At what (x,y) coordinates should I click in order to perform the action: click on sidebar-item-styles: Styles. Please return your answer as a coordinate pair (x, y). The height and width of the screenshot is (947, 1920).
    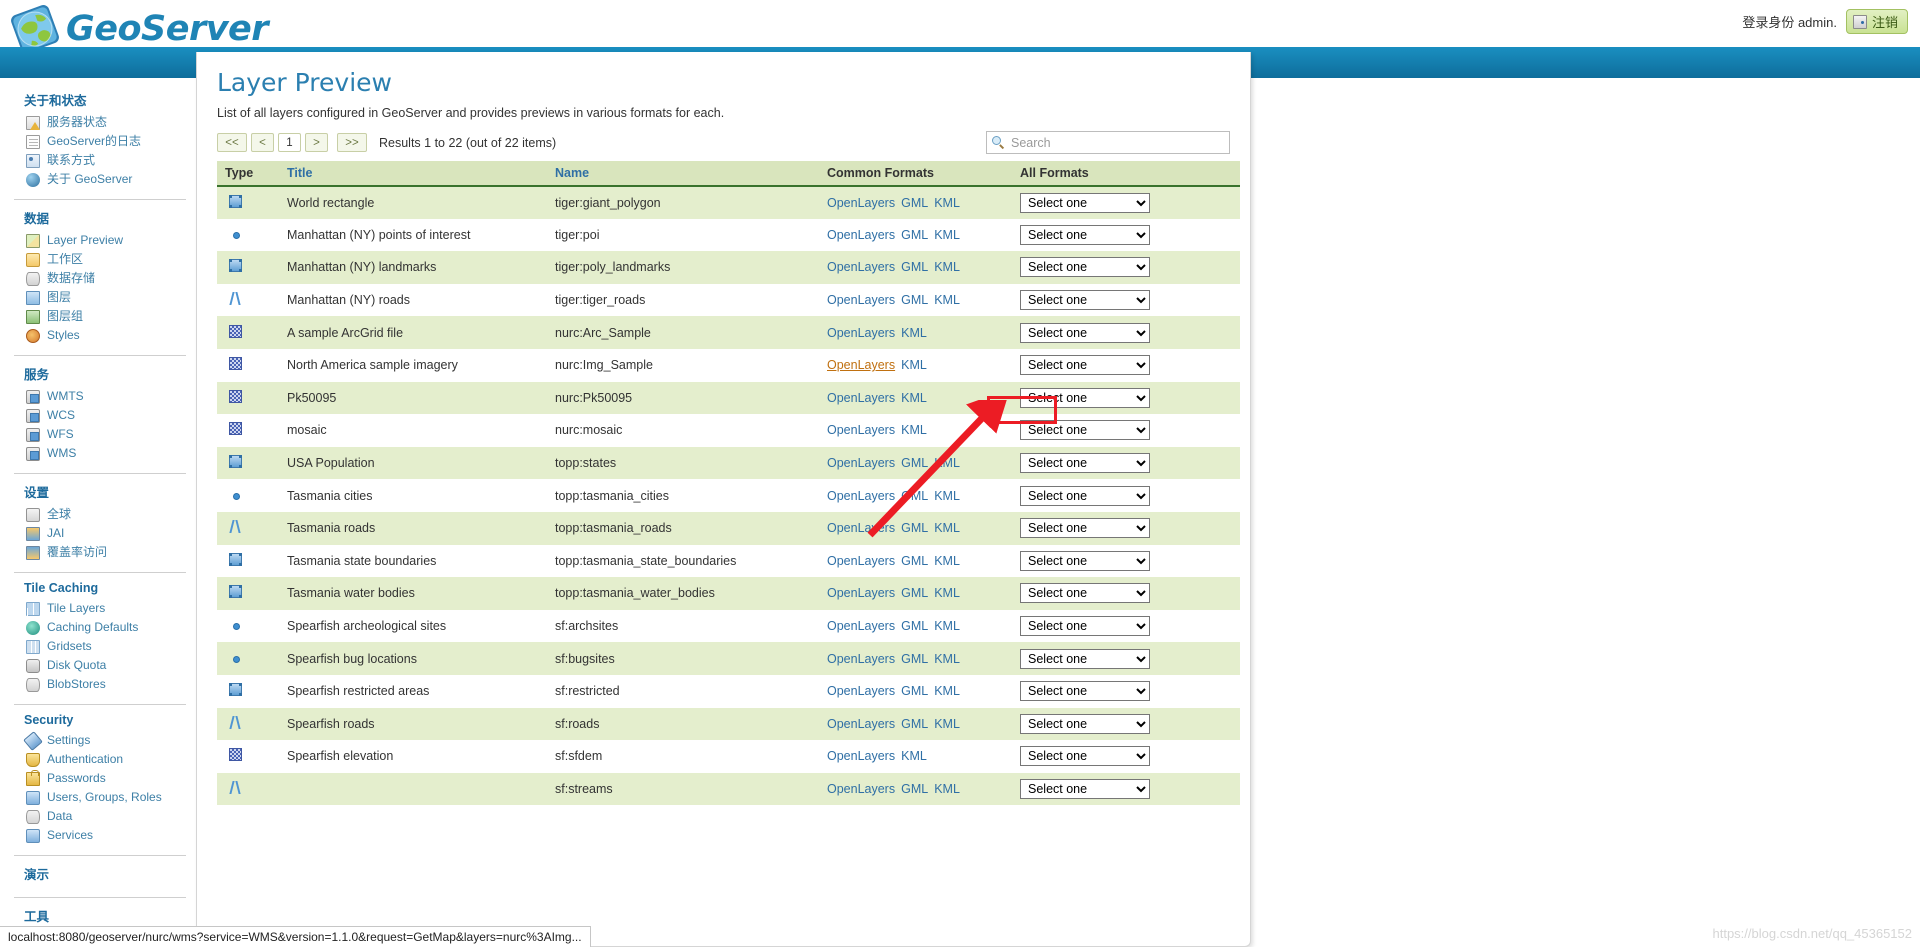
    Looking at the image, I should click on (98, 335).